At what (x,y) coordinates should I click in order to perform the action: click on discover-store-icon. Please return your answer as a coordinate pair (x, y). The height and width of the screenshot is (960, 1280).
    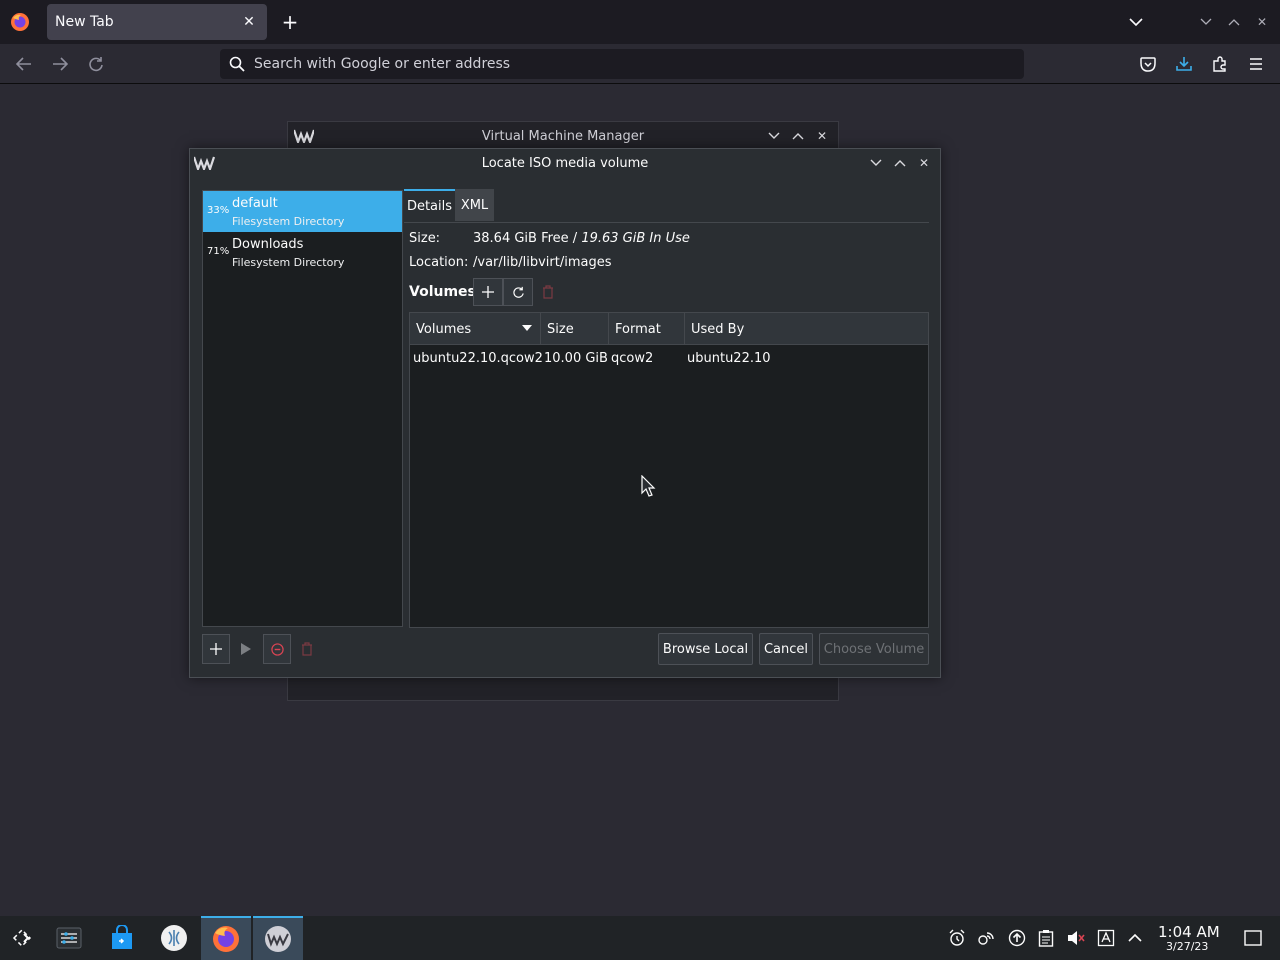
    Looking at the image, I should click on (122, 938).